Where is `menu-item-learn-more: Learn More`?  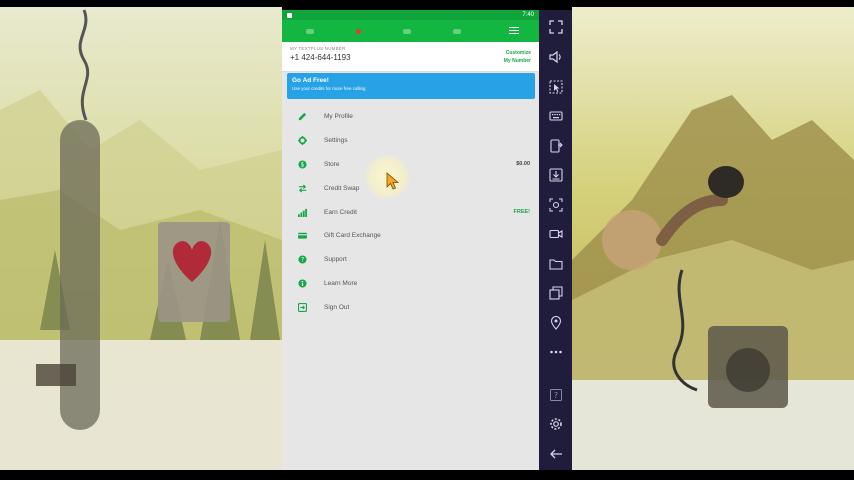 menu-item-learn-more: Learn More is located at coordinates (410, 284).